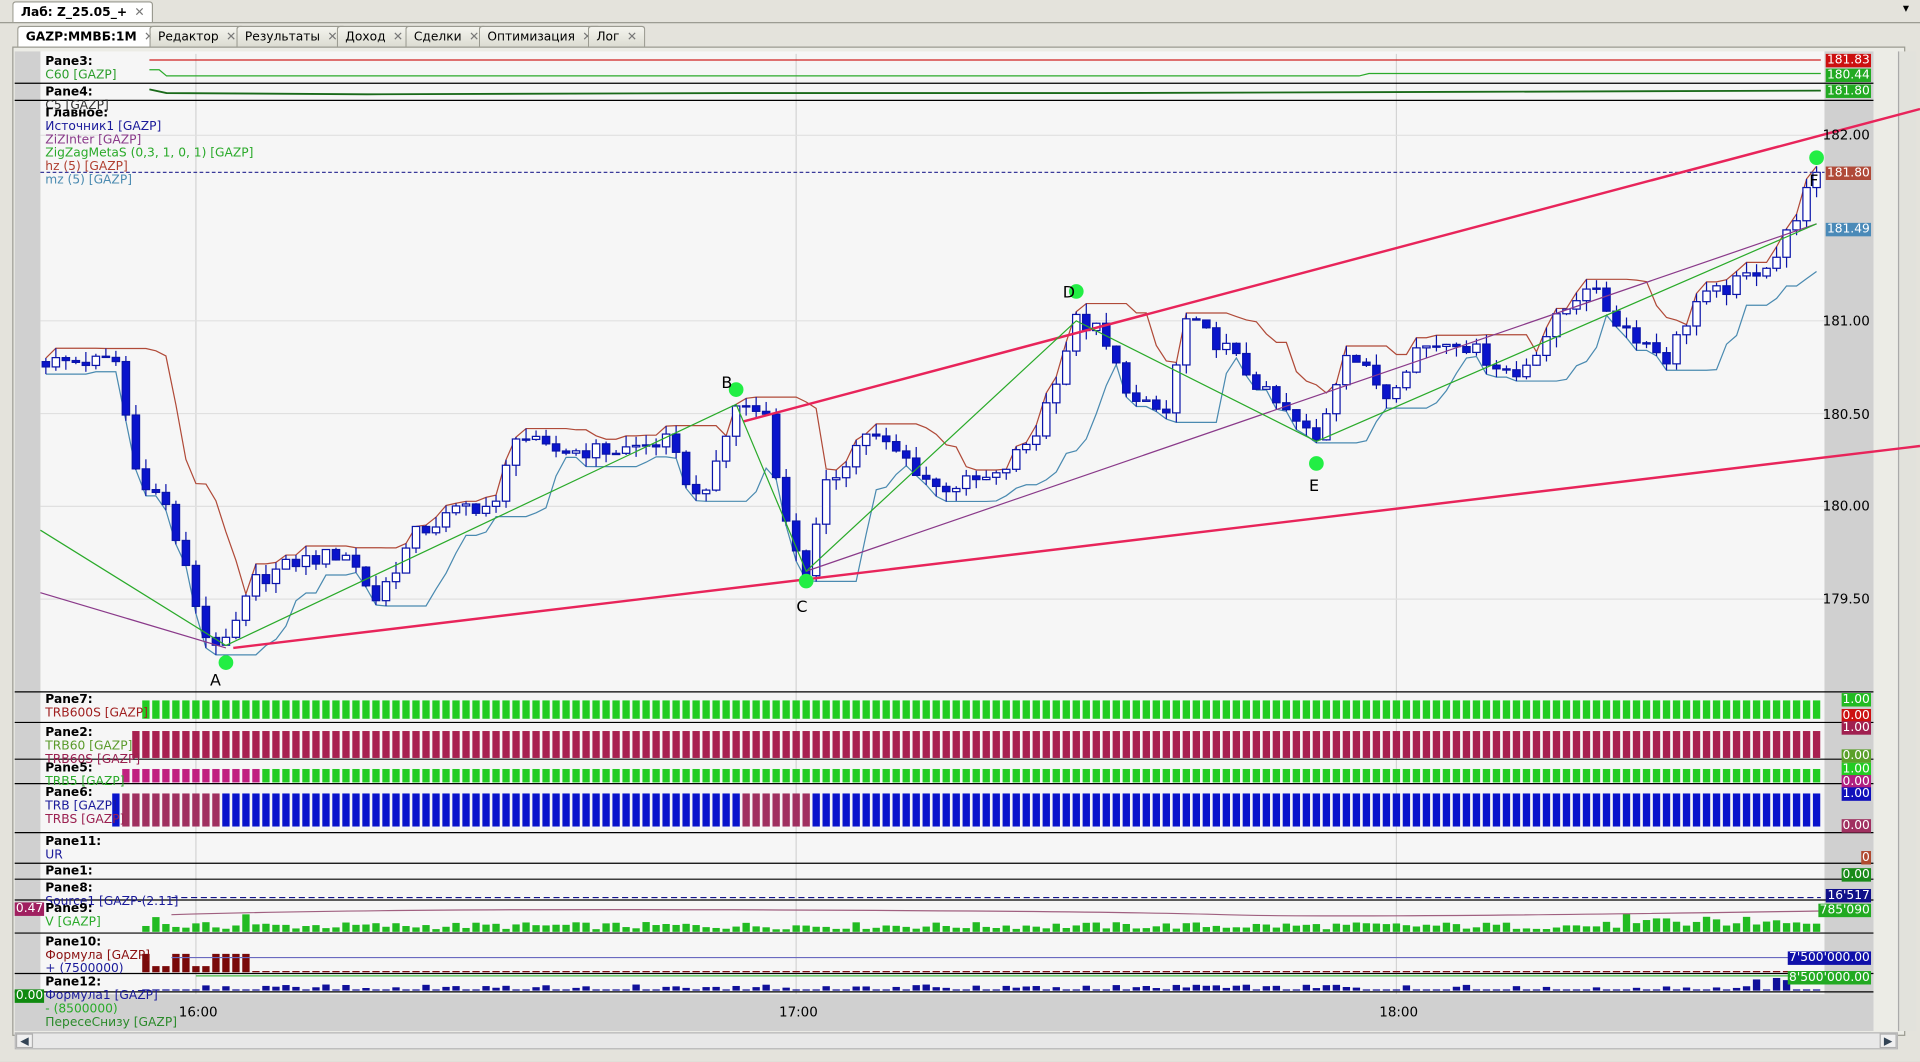 The height and width of the screenshot is (1062, 1920). What do you see at coordinates (1848, 91) in the screenshot?
I see `price-label: 181.80` at bounding box center [1848, 91].